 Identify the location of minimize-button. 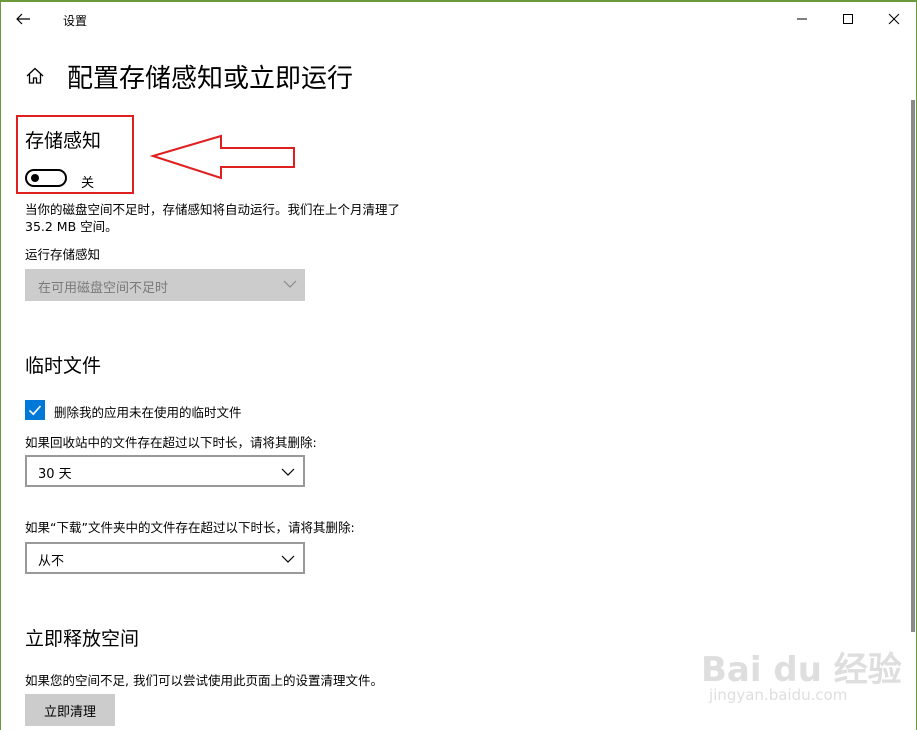
(802, 19).